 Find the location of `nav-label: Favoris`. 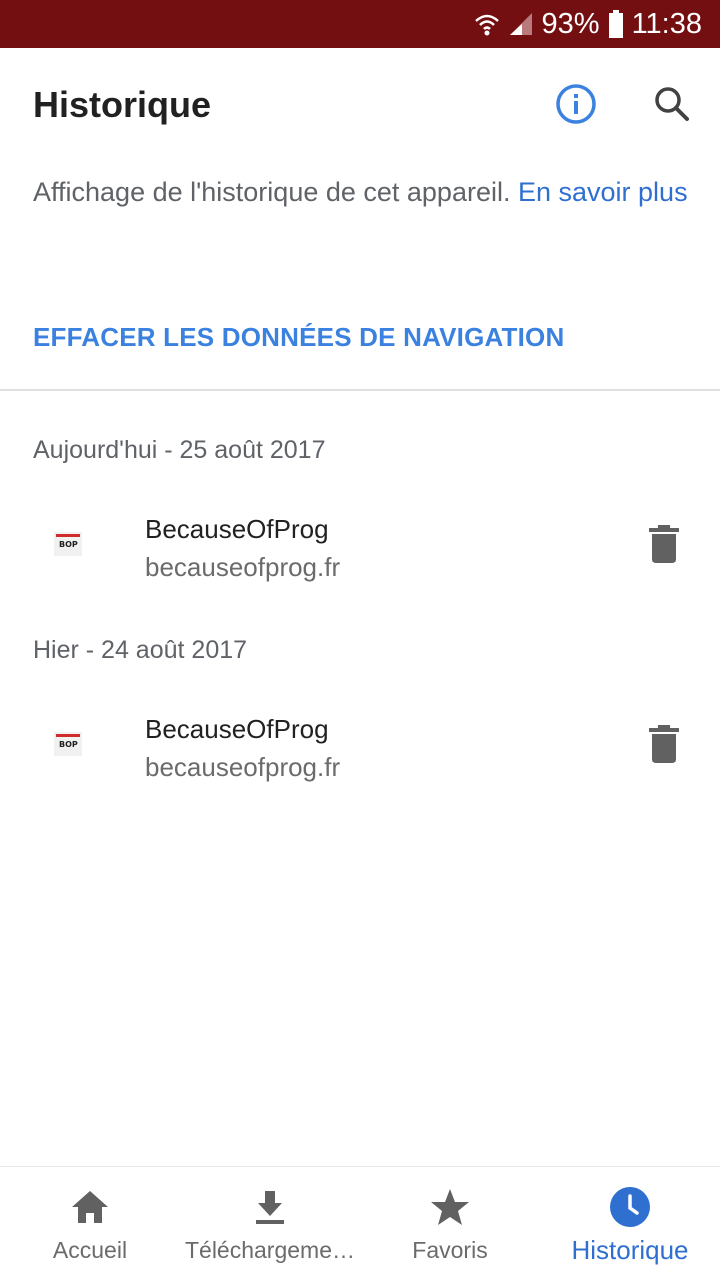

nav-label: Favoris is located at coordinates (450, 1250).